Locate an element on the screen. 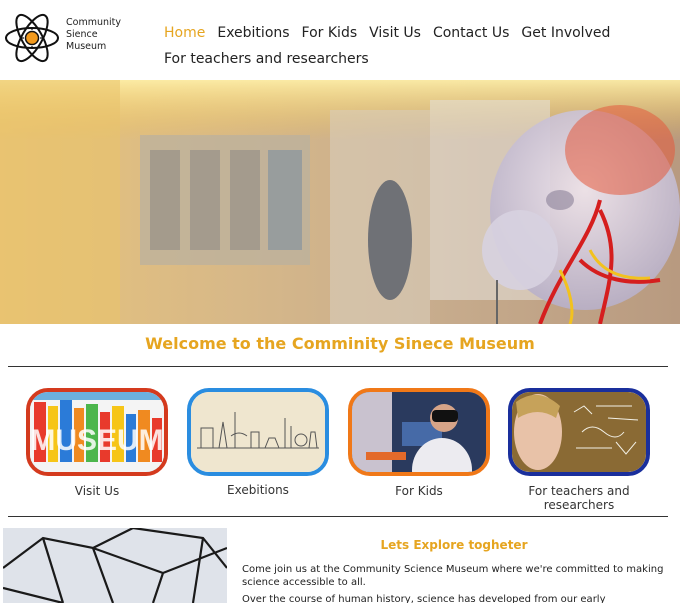 The height and width of the screenshot is (603, 680). nav-visit-us: Visit Us is located at coordinates (395, 33).